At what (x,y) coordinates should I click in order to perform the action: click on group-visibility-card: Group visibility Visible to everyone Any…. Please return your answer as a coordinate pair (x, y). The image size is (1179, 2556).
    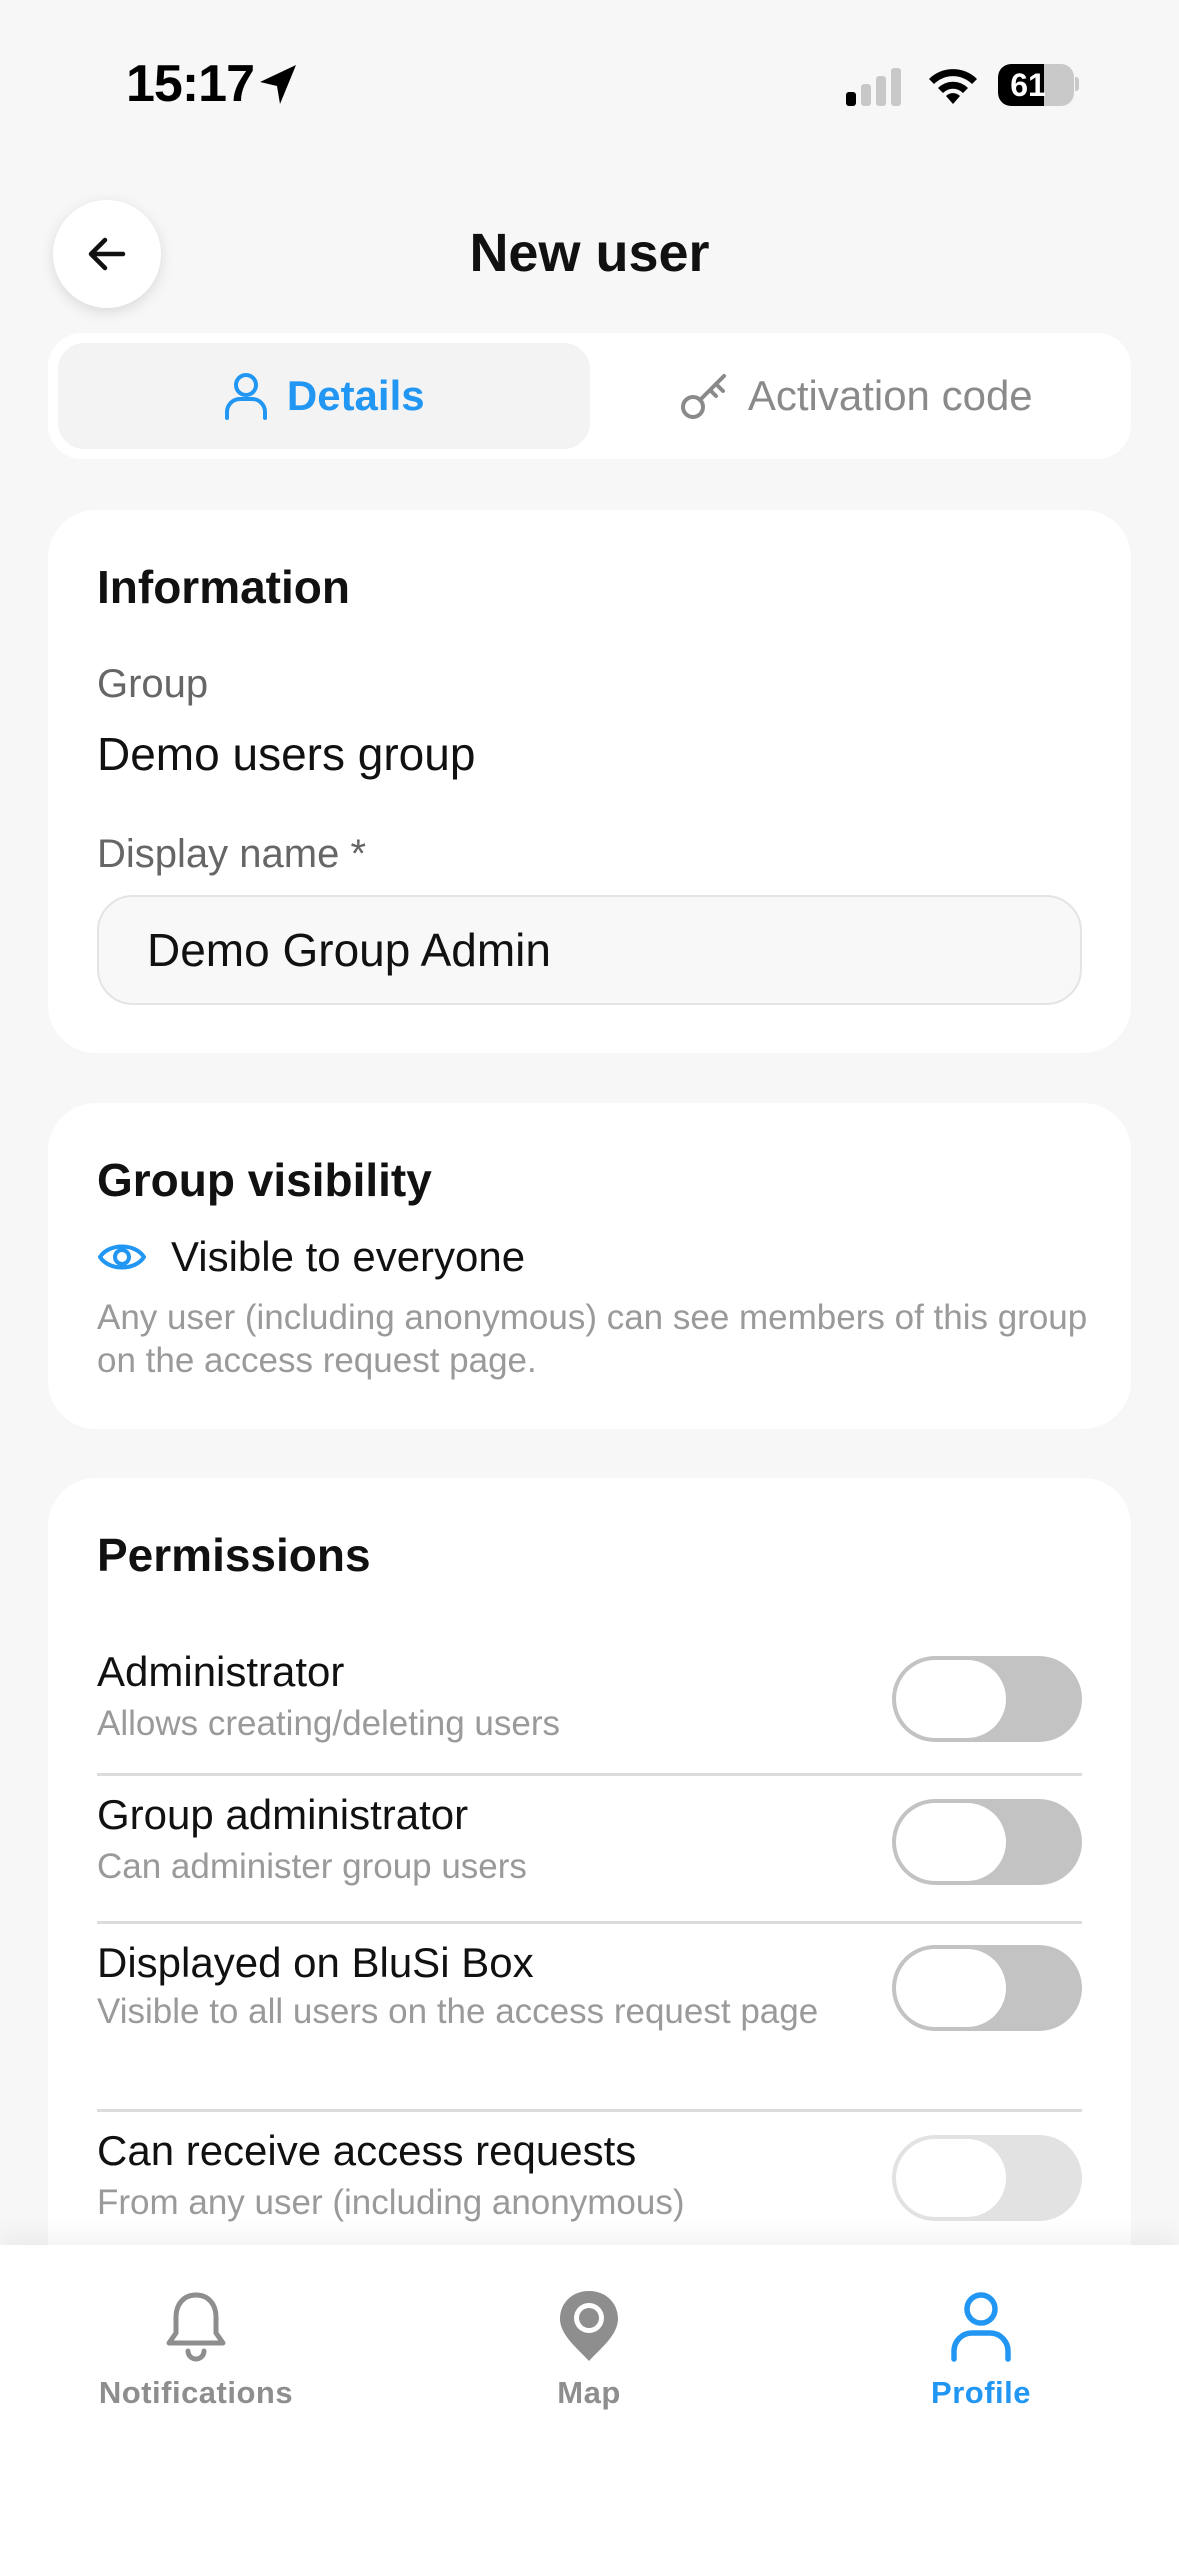
    Looking at the image, I should click on (589, 1266).